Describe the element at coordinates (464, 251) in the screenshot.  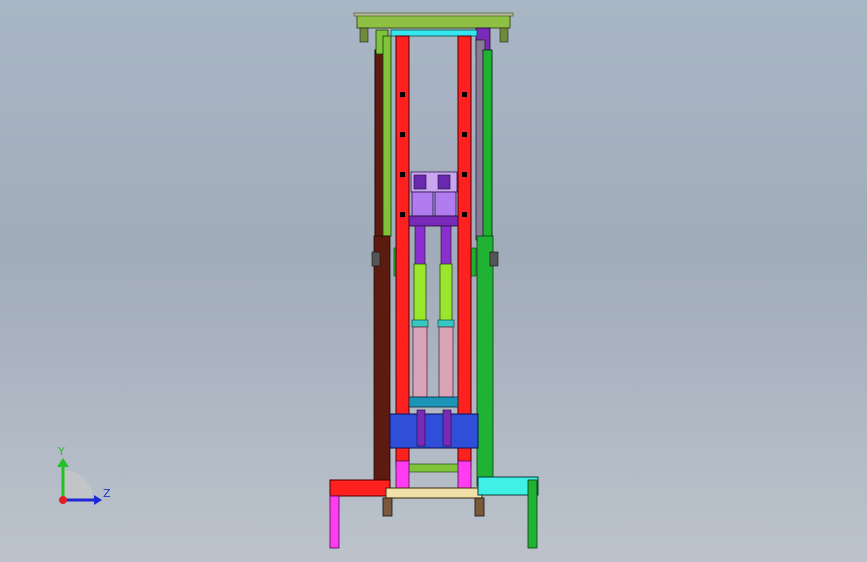
I see `red-column-right` at that location.